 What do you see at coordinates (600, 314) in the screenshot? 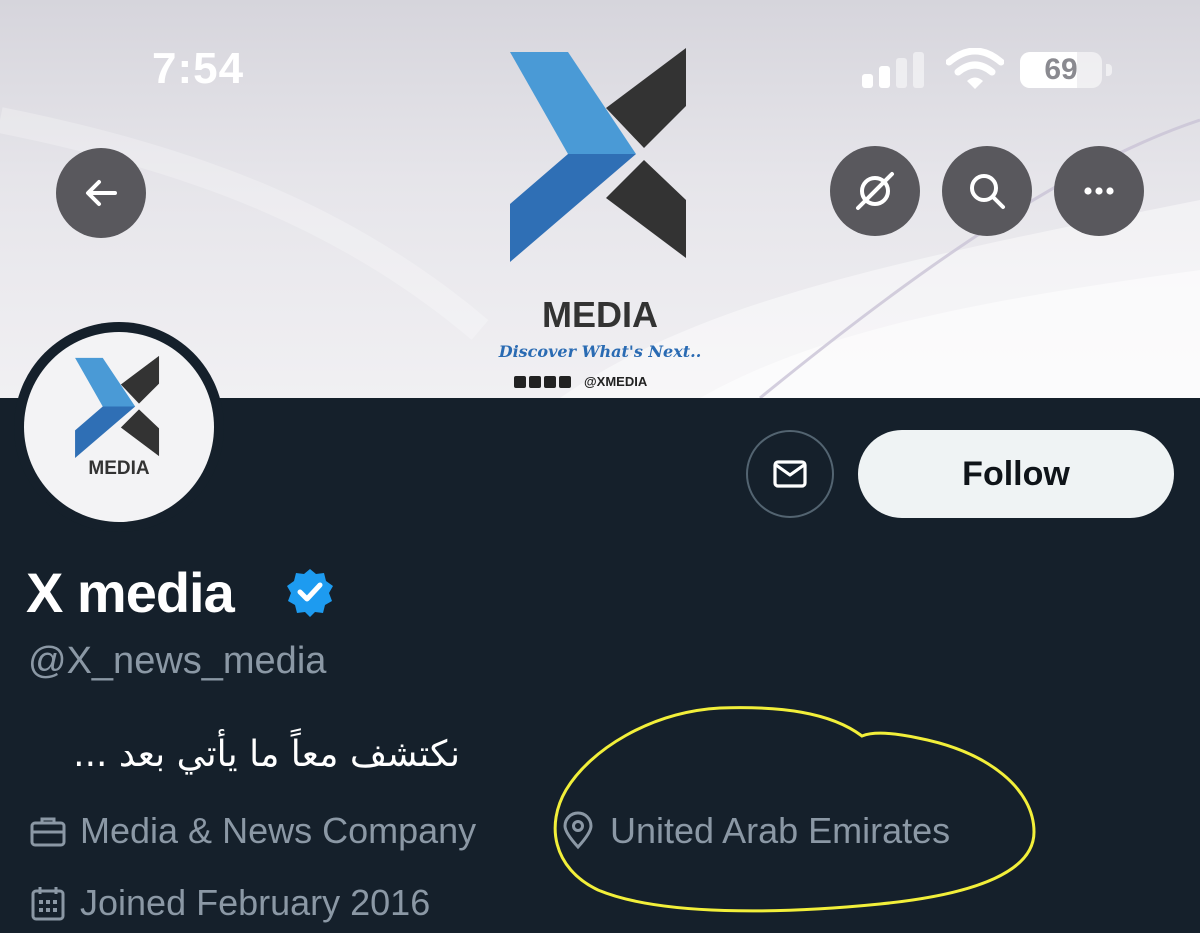
I see `banner-logo-word: MEDIA` at bounding box center [600, 314].